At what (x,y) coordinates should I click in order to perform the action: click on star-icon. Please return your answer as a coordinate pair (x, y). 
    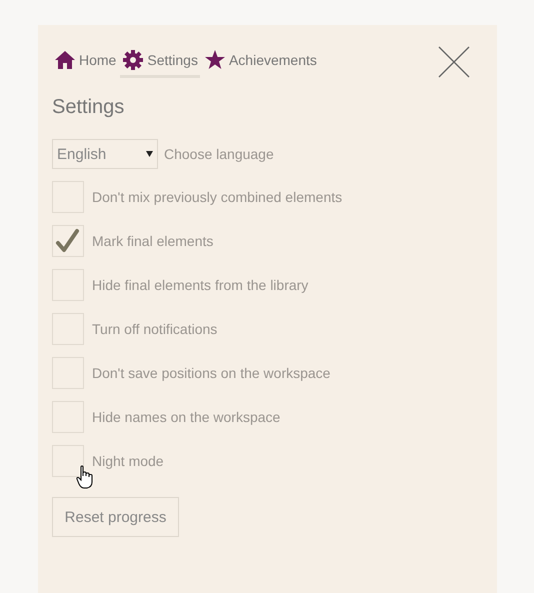
    Looking at the image, I should click on (215, 60).